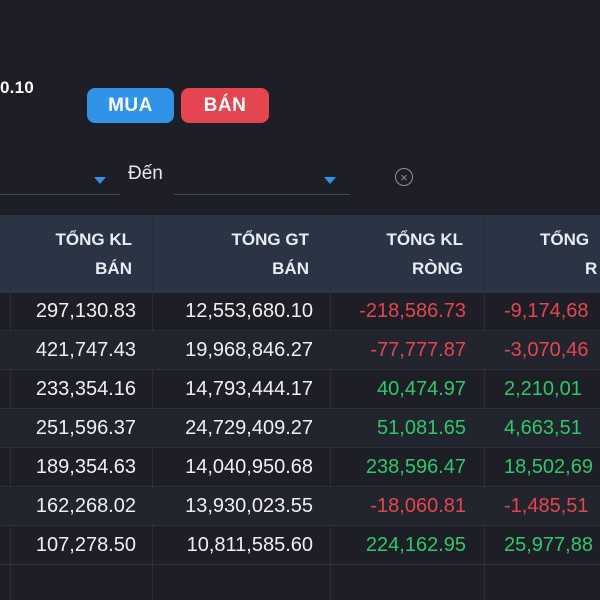  What do you see at coordinates (546, 311) in the screenshot?
I see `table-cell-gt-rong: -9,174,68` at bounding box center [546, 311].